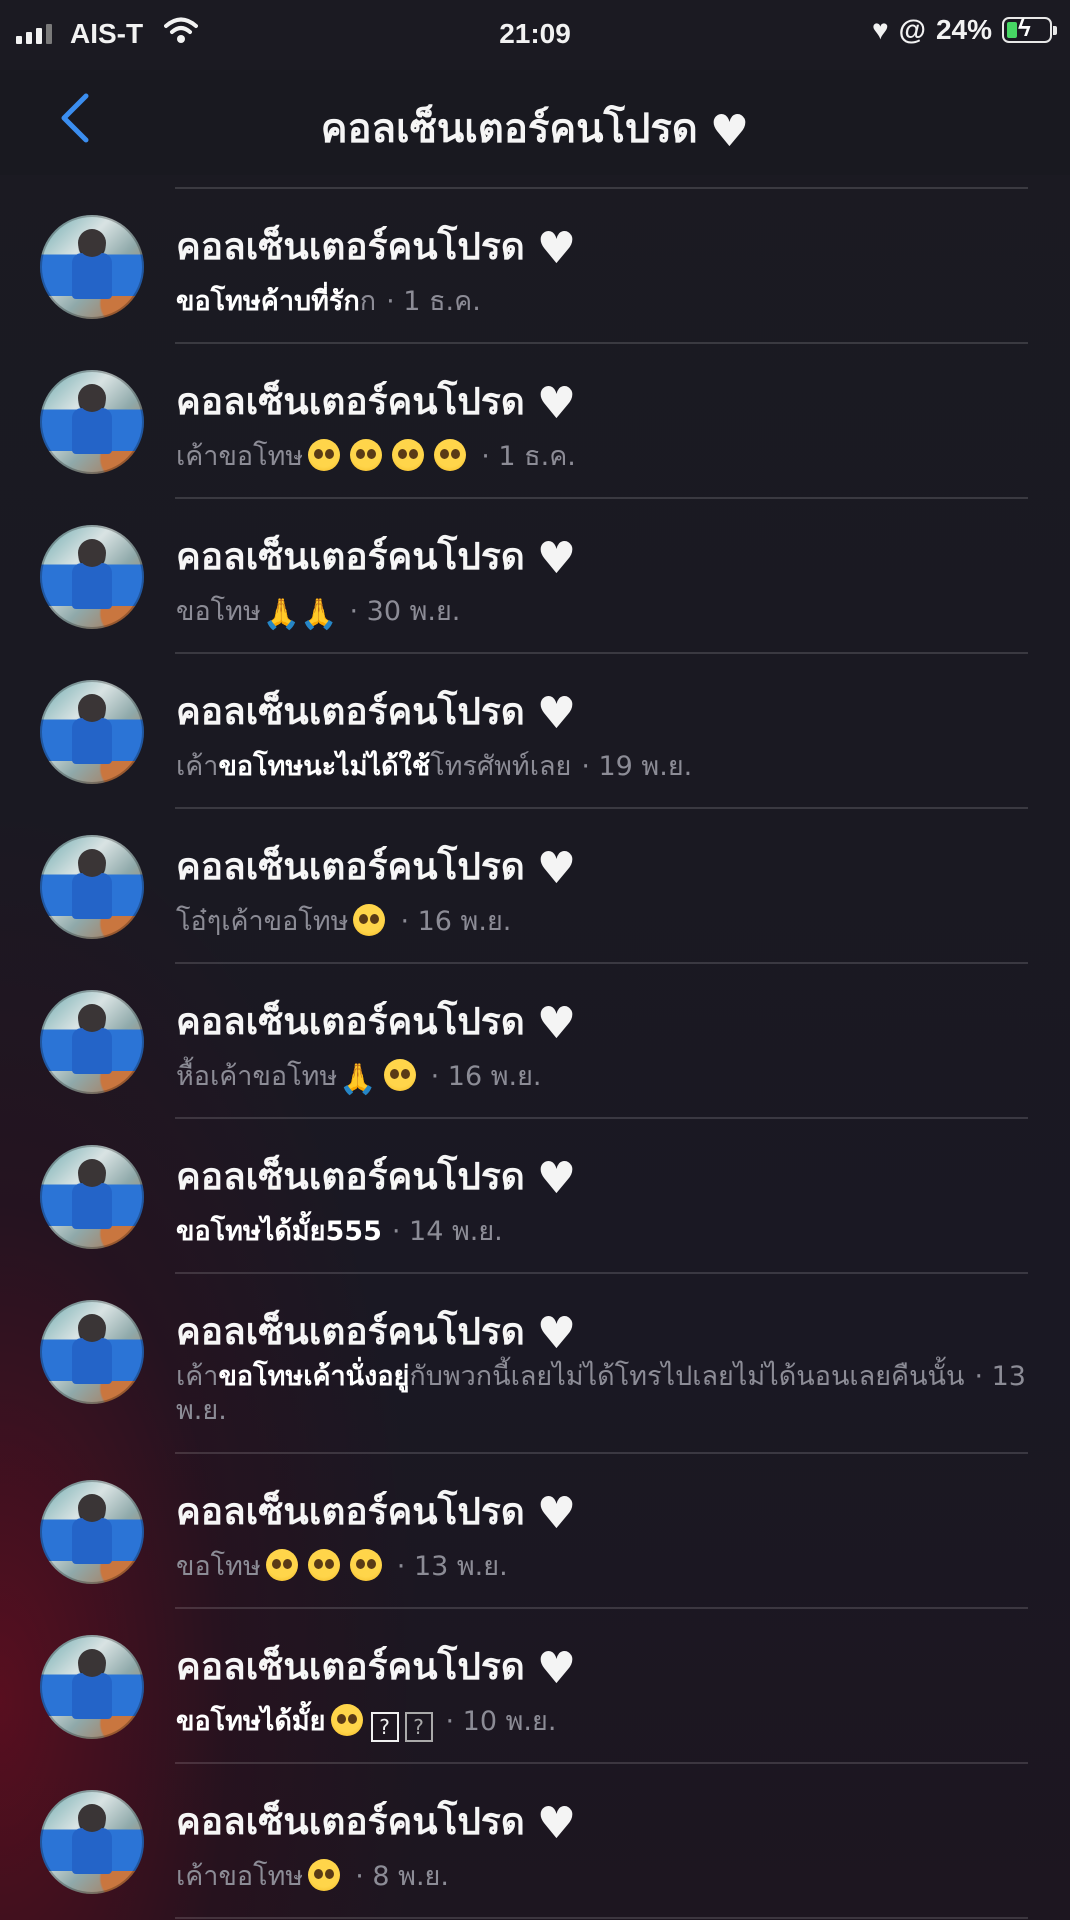 The width and height of the screenshot is (1070, 1920). What do you see at coordinates (606, 920) in the screenshot?
I see `message-preview: โอ๋ๆเค้าขอโทษ · 16 พ.ย.` at bounding box center [606, 920].